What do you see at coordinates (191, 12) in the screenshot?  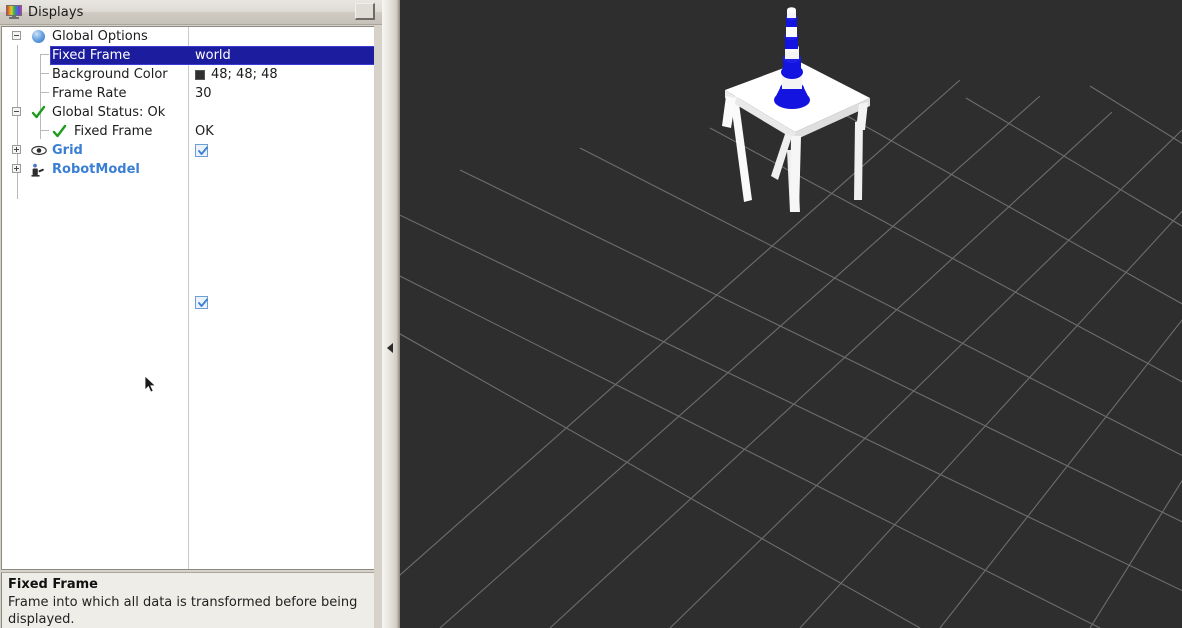 I see `displays-panel-titlebar: Displays` at bounding box center [191, 12].